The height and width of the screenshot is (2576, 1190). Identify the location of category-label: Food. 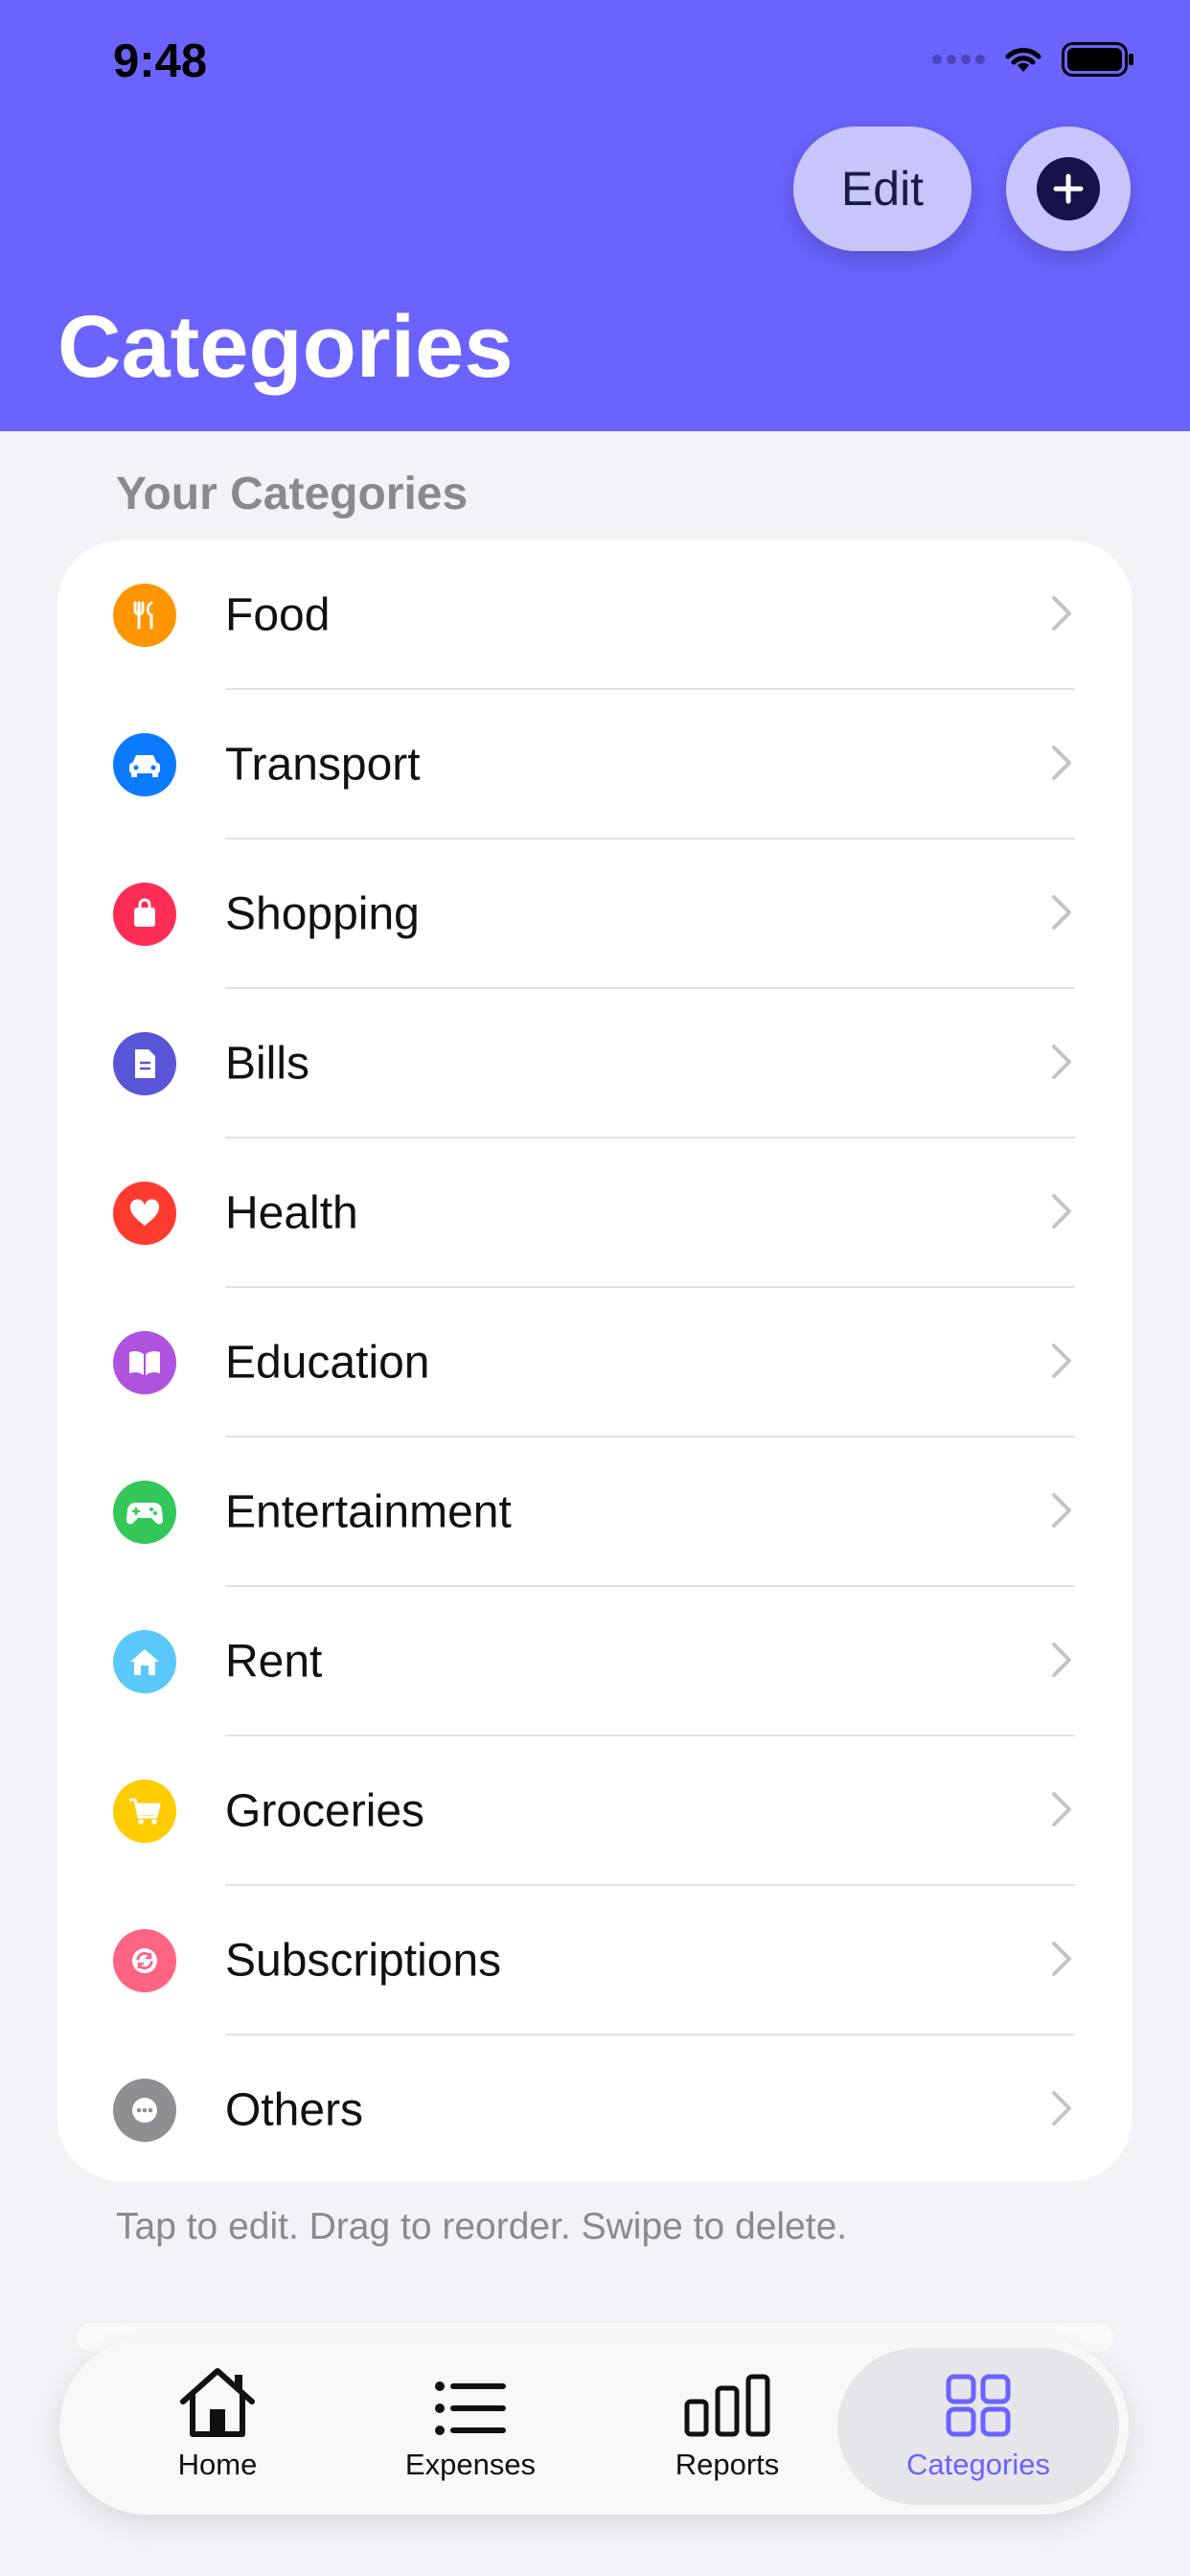
(278, 615).